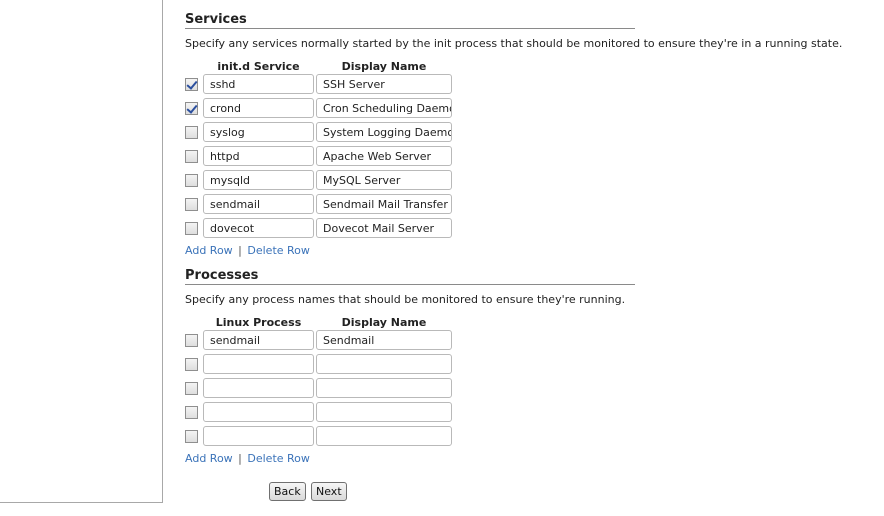  Describe the element at coordinates (258, 84) in the screenshot. I see `services-service-input: sshd` at that location.